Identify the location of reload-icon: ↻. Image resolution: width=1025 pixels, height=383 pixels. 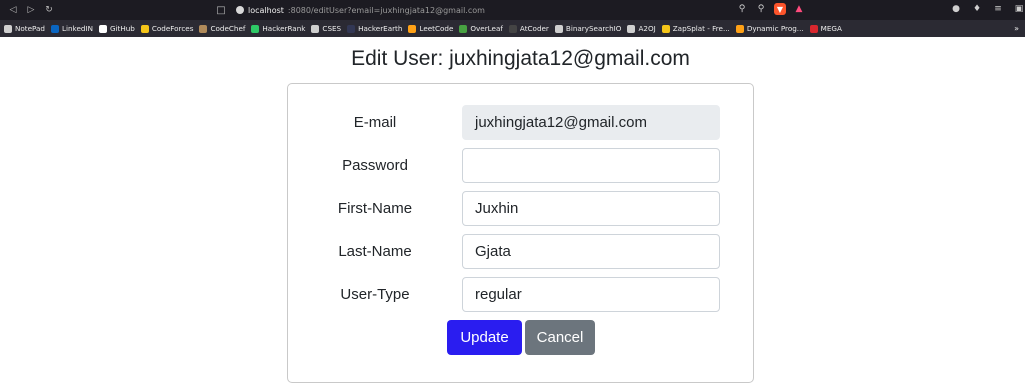
(49, 10).